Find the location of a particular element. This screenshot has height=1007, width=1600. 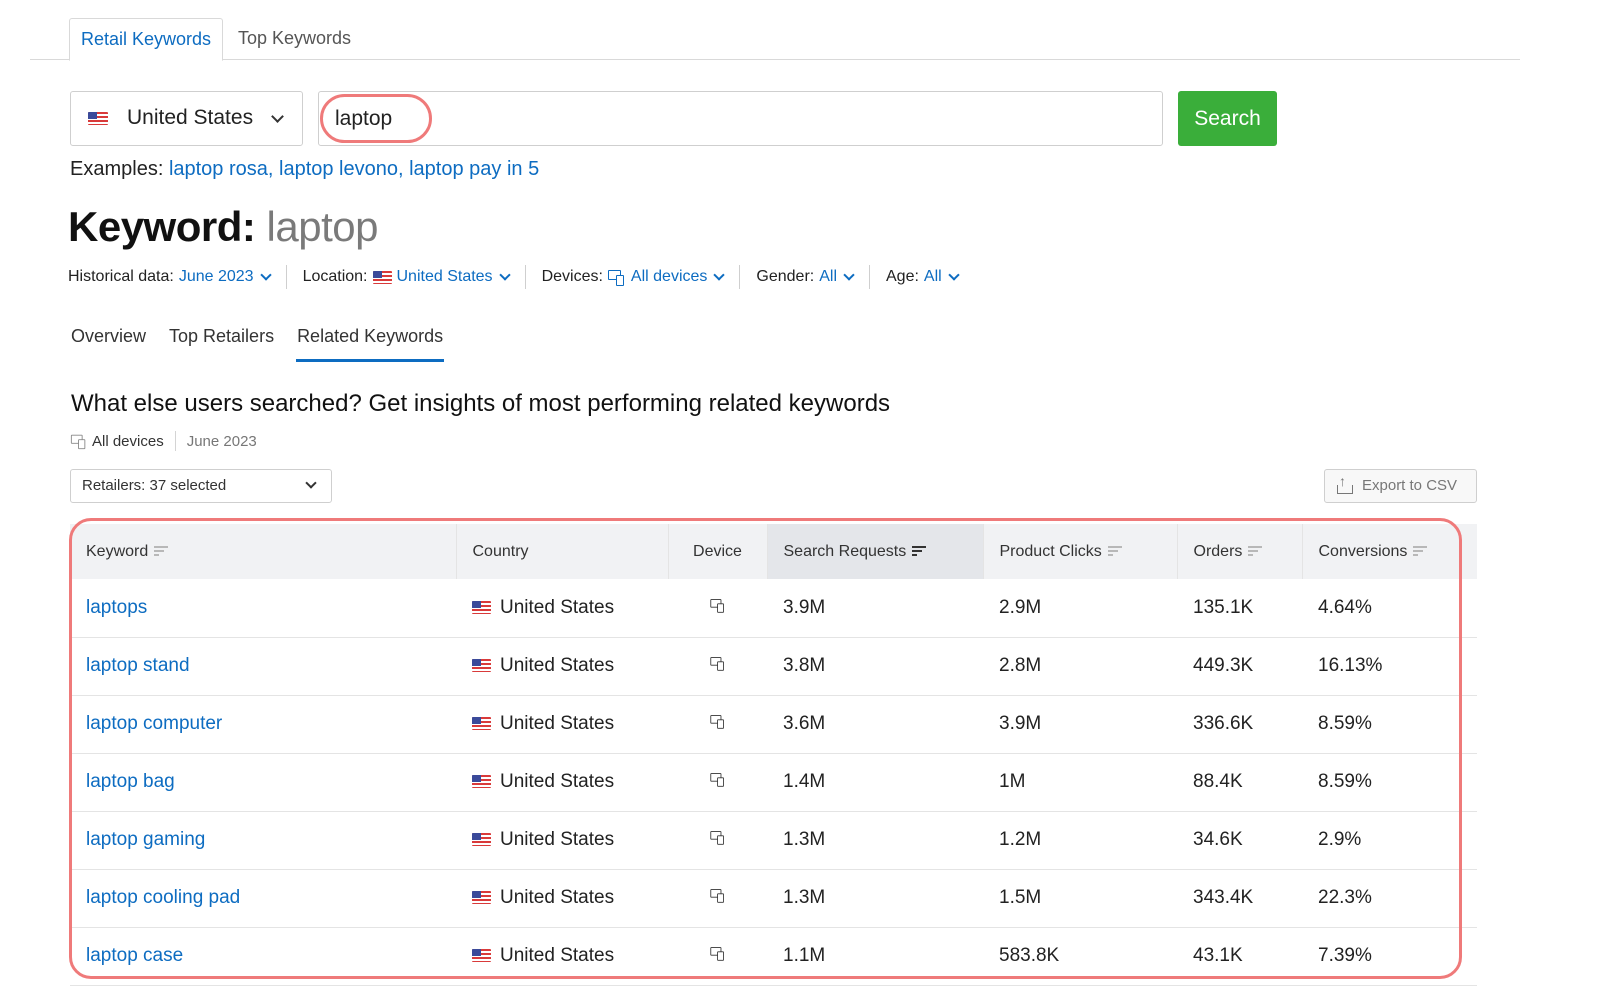

conversions-cell: 16.13% is located at coordinates (1389, 666).